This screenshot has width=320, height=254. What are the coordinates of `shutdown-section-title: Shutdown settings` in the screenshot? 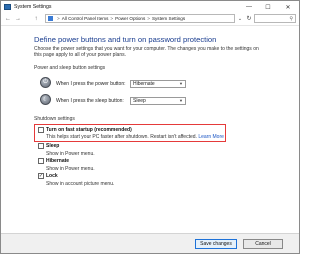 It's located at (54, 119).